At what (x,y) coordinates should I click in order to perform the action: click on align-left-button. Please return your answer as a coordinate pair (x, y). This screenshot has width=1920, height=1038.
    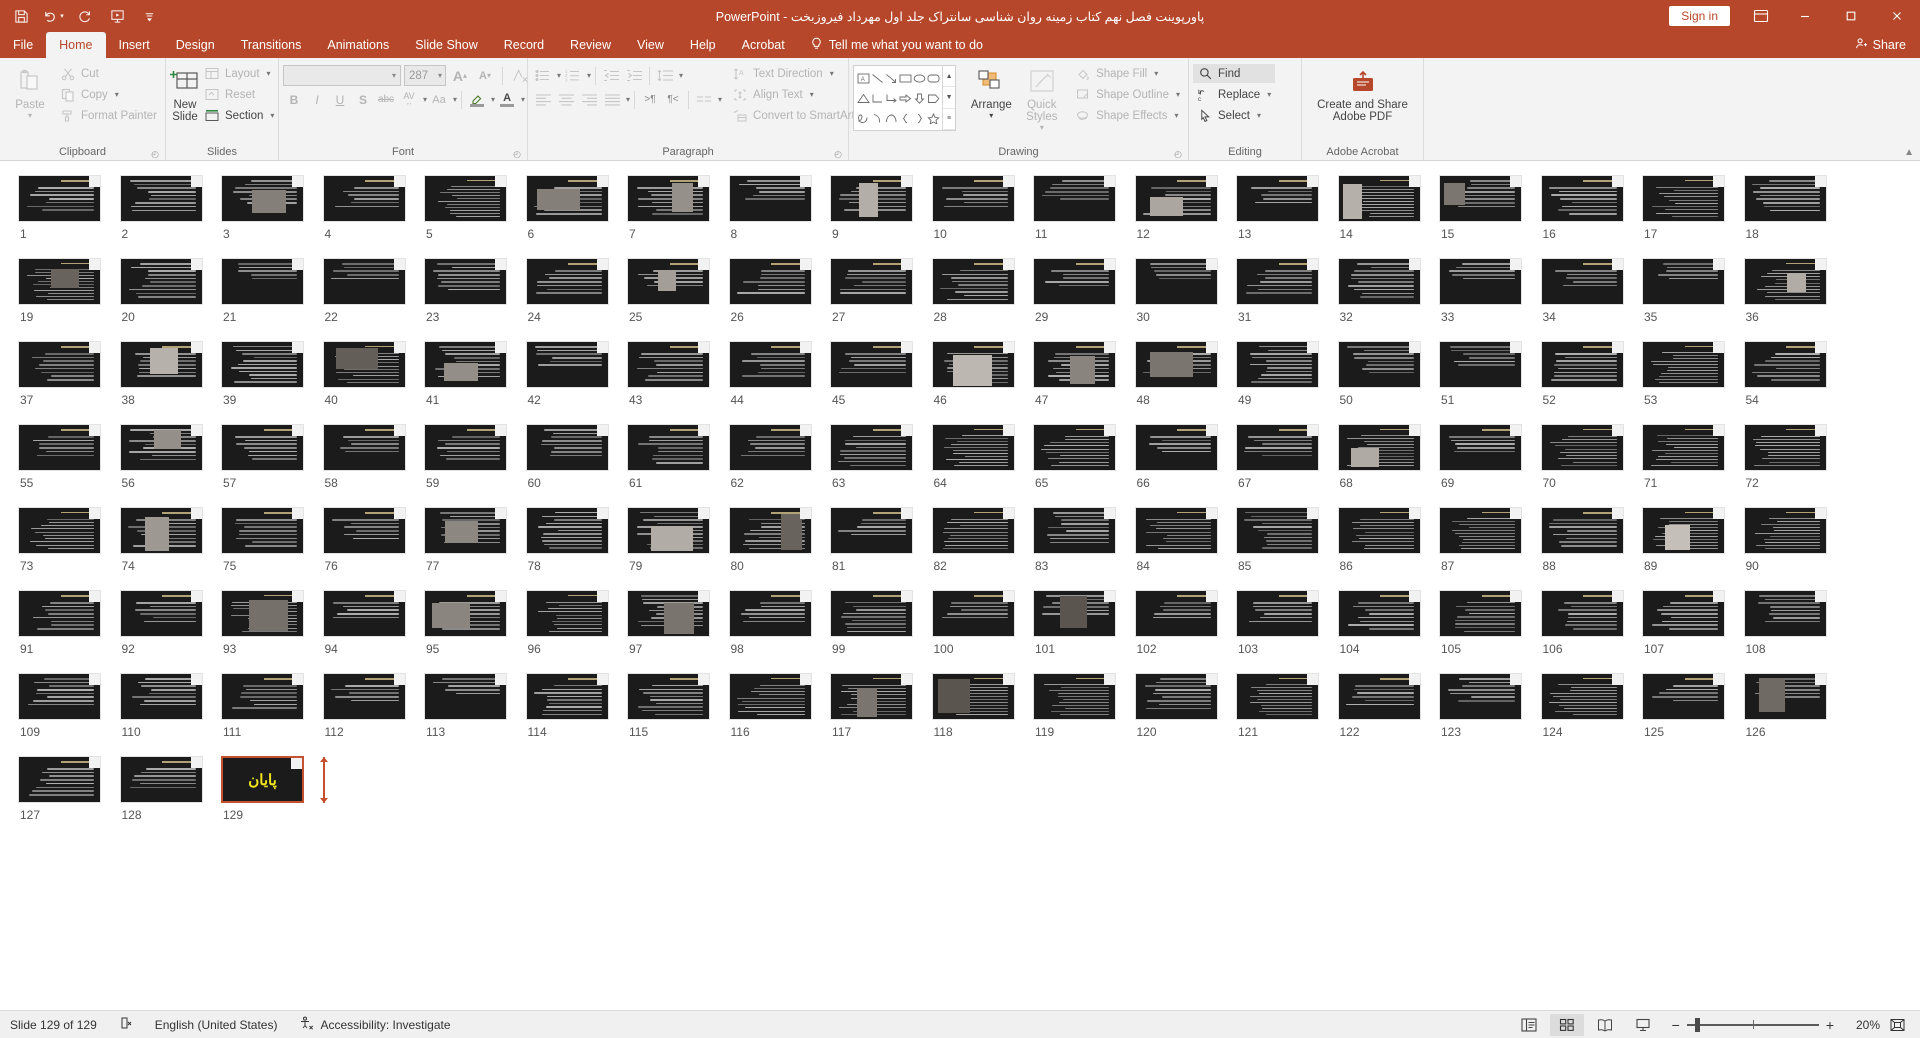
    Looking at the image, I should click on (543, 99).